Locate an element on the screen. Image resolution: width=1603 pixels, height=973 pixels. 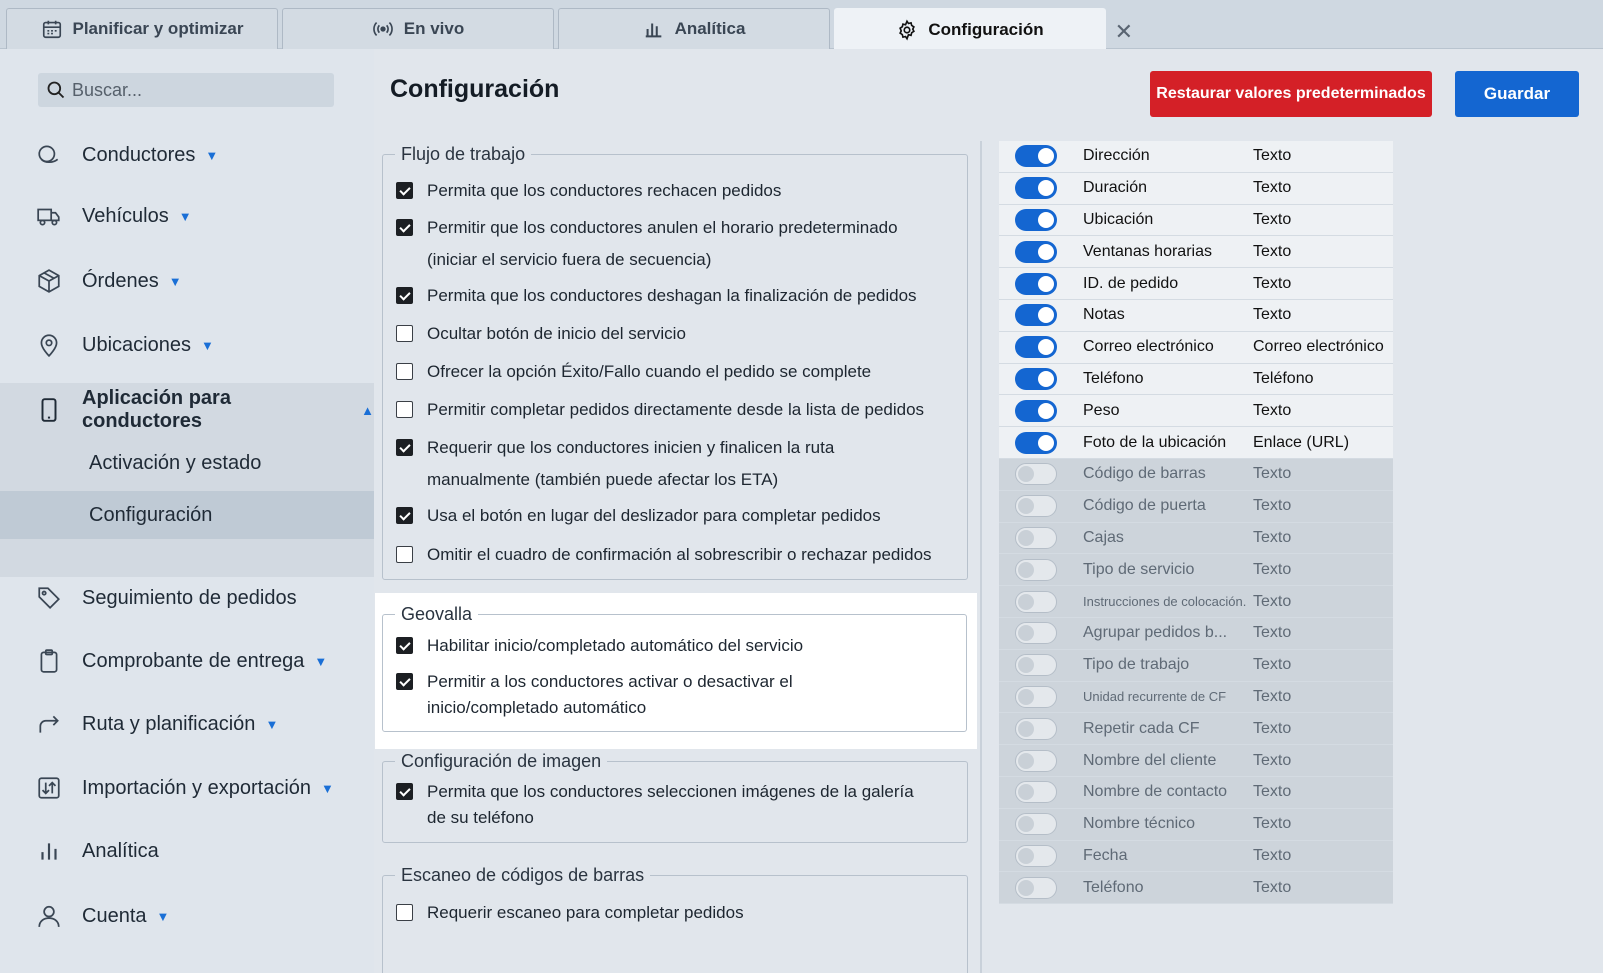
sidebar-item-proof-of-delivery: Comprobante de entrega ▼ is located at coordinates (187, 661).